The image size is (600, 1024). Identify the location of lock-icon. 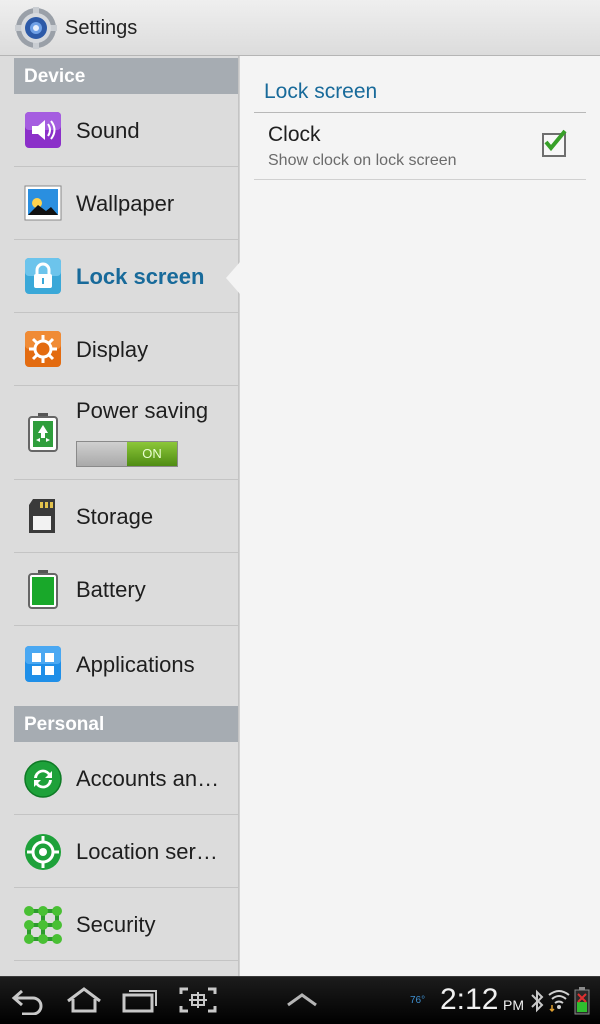
(43, 276).